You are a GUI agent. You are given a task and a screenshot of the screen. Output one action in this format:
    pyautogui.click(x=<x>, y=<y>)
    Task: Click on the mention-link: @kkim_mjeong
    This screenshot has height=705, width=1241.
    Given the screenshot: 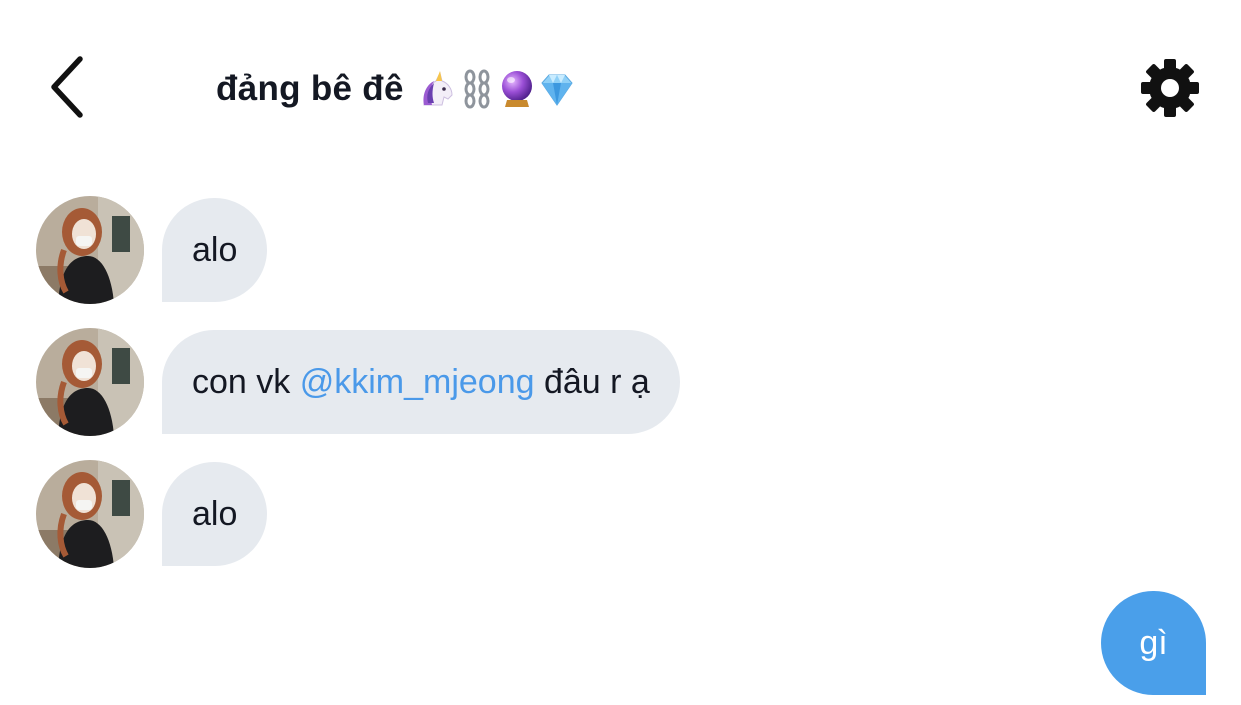 What is the action you would take?
    pyautogui.click(x=417, y=382)
    